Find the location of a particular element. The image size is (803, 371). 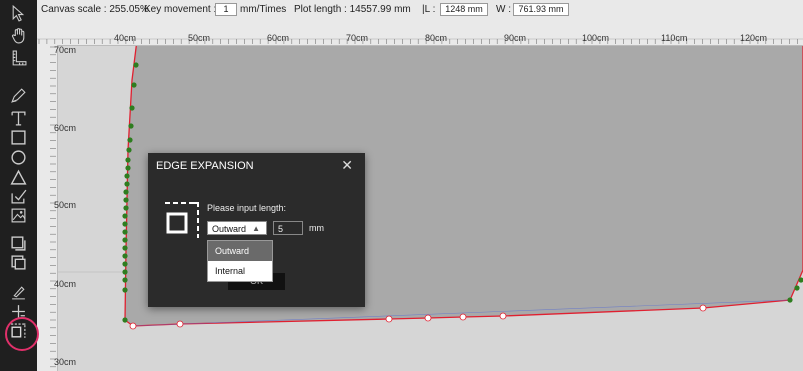

length-label: |L : is located at coordinates (429, 9).